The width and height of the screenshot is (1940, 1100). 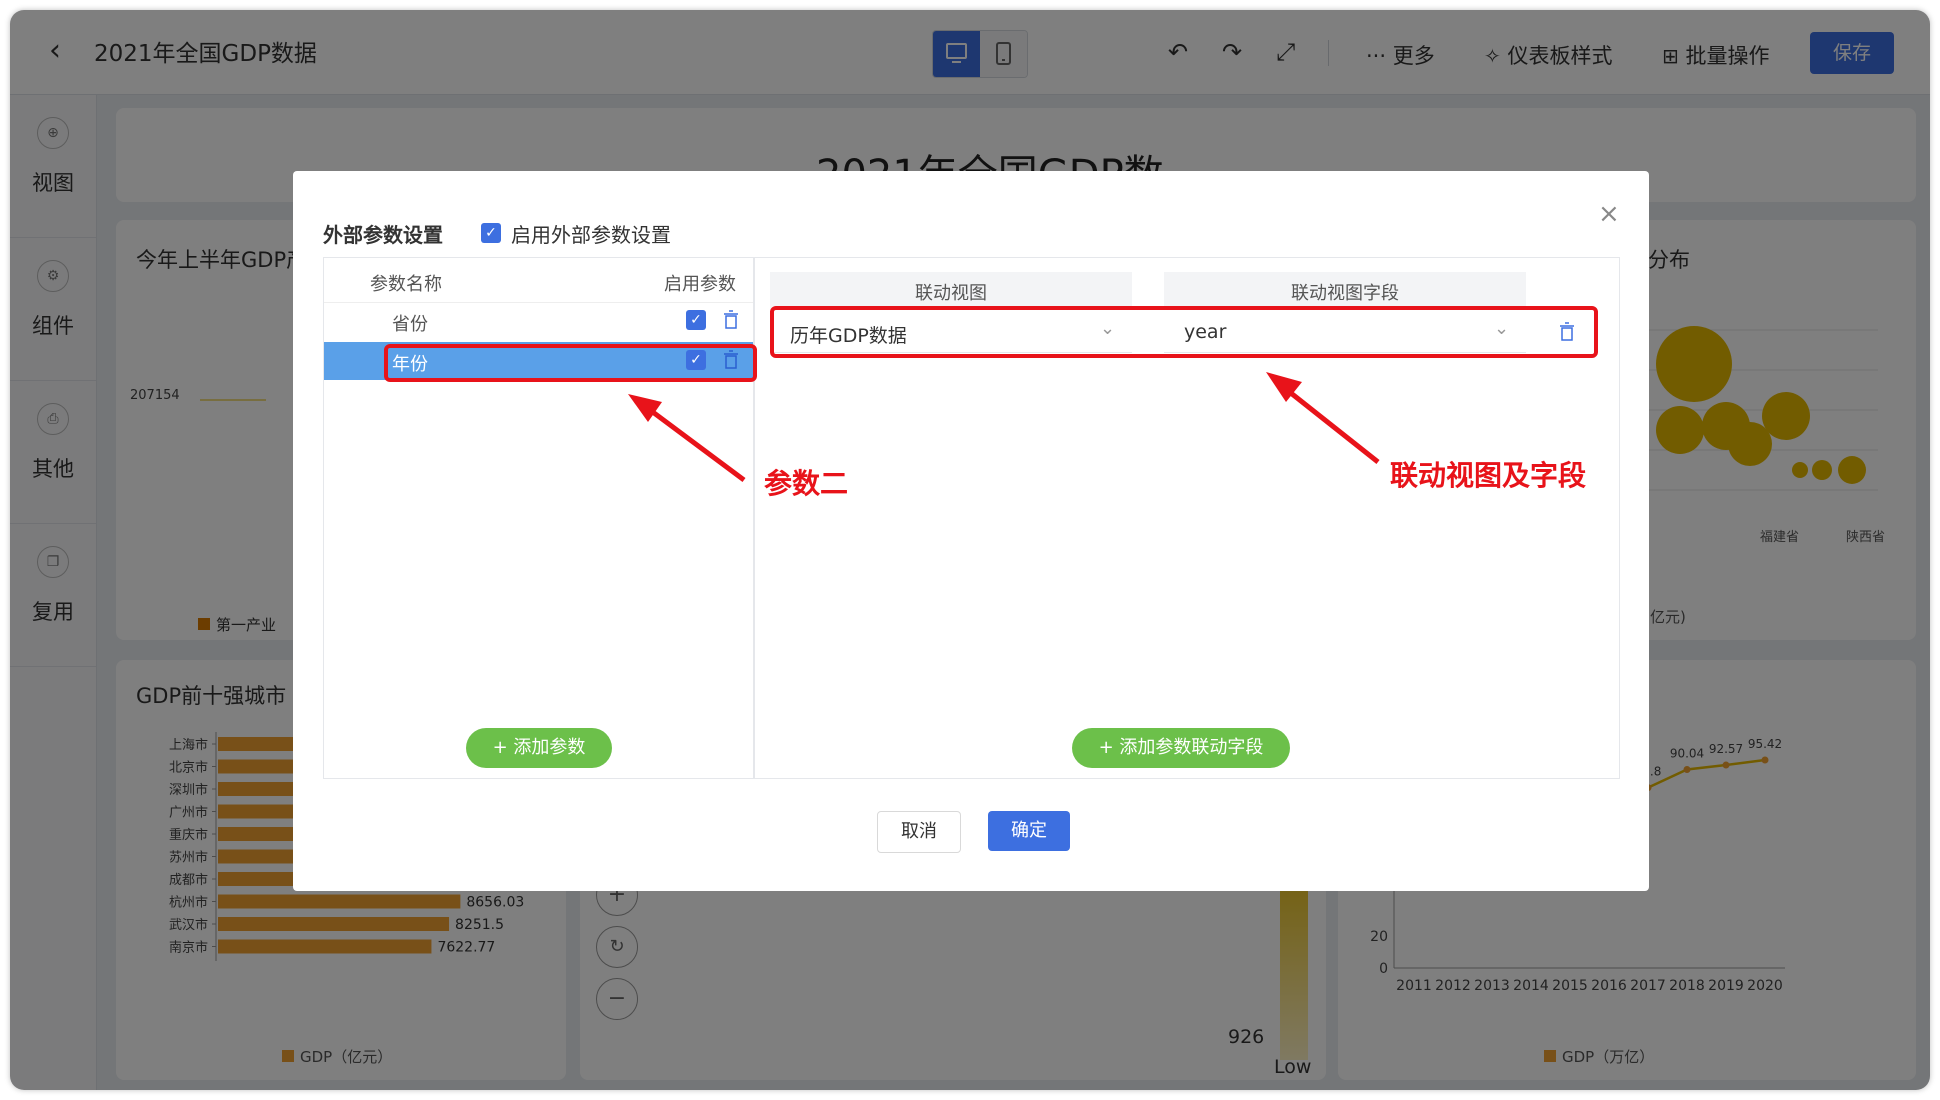 I want to click on annotation-arrows, so click(x=1004, y=427).